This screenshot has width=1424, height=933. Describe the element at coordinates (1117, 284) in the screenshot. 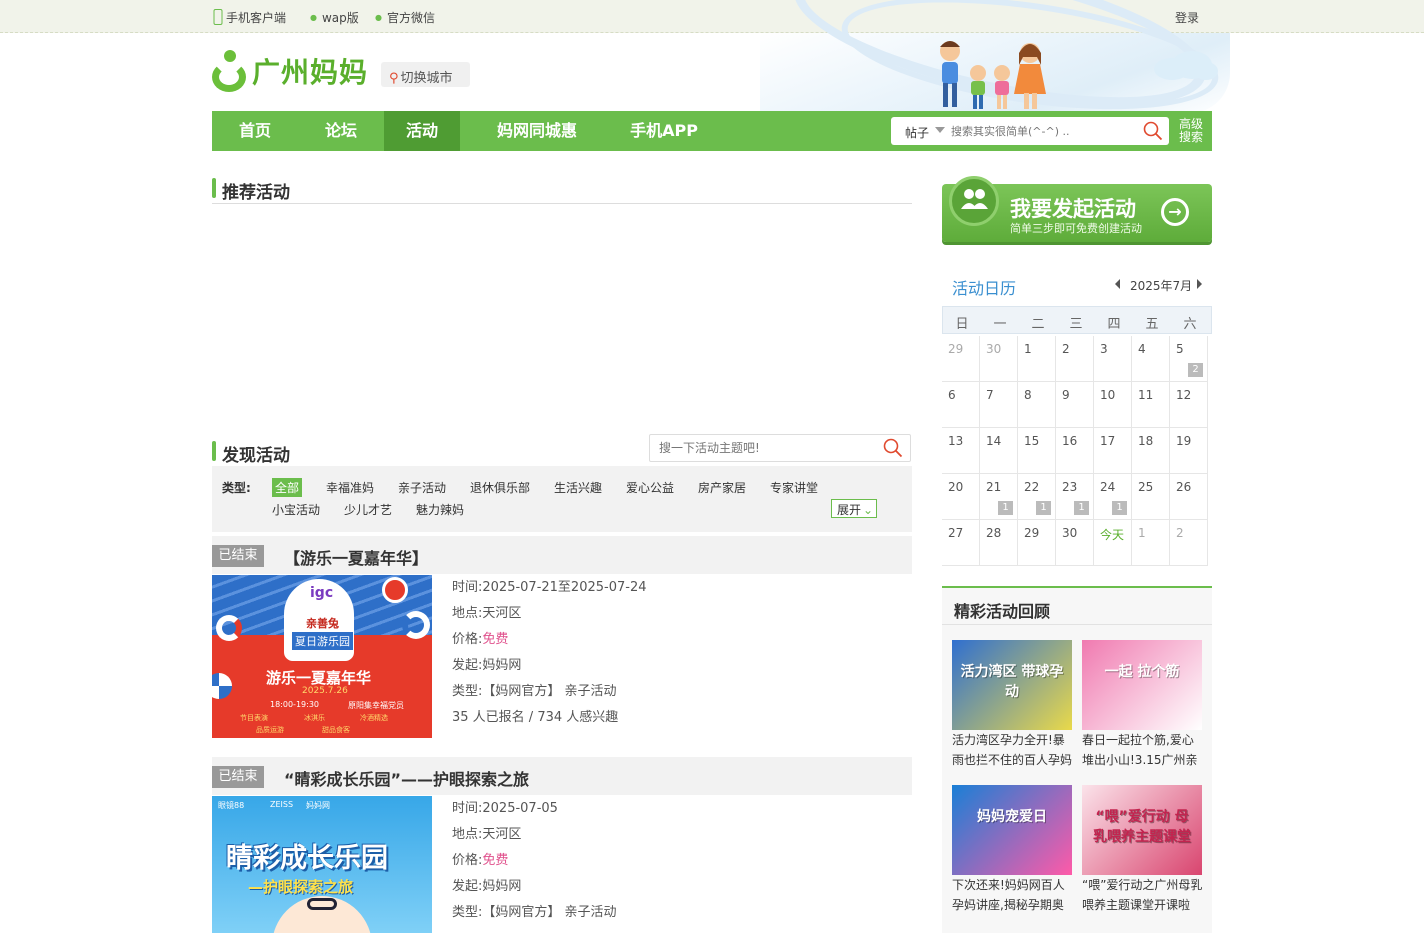

I see `prev-month-icon` at that location.